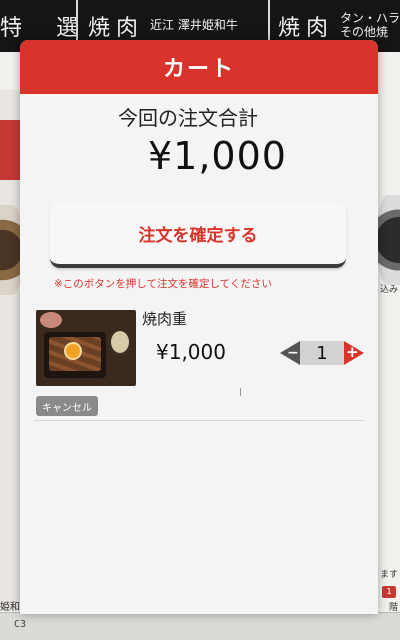 The height and width of the screenshot is (640, 400). I want to click on photo-soup, so click(120, 342).